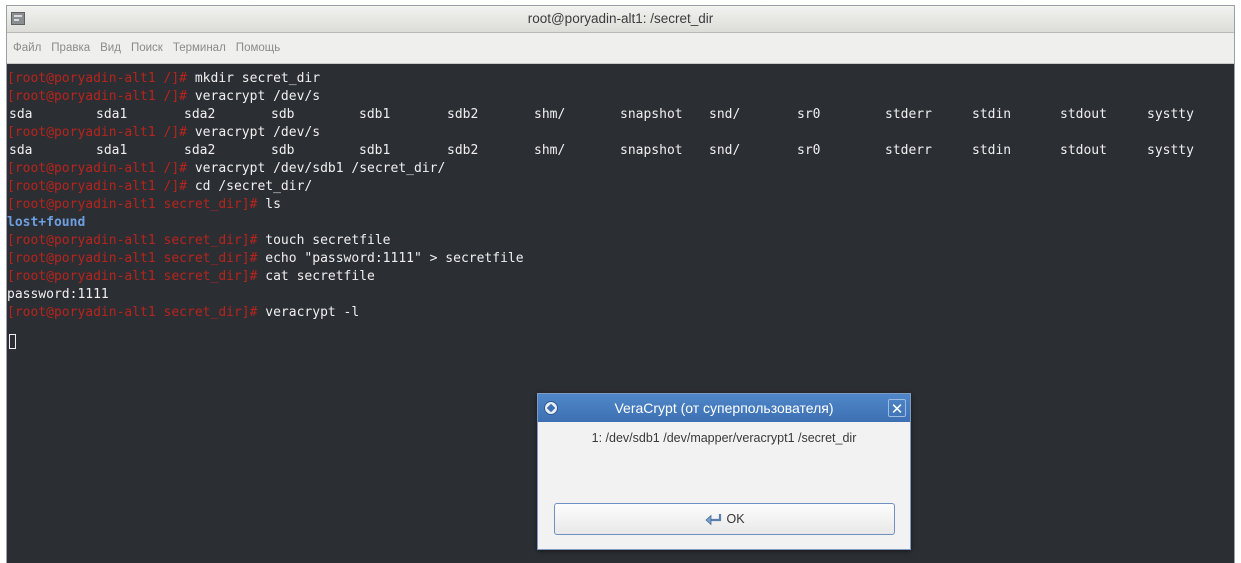 This screenshot has width=1241, height=563. Describe the element at coordinates (328, 240) in the screenshot. I see `command: touch secretfile` at that location.